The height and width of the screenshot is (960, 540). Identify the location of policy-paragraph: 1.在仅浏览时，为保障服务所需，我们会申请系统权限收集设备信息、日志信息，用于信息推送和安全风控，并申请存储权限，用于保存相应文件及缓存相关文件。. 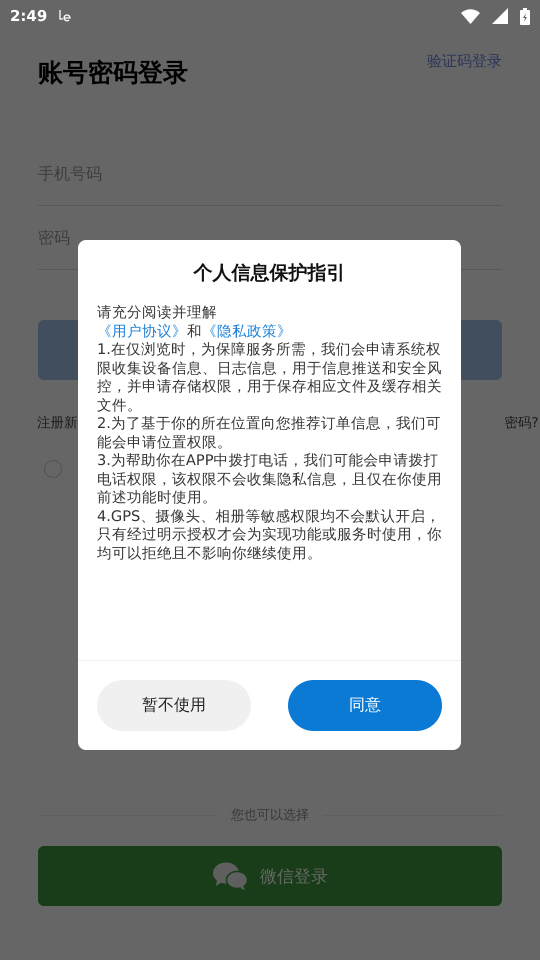
(269, 378).